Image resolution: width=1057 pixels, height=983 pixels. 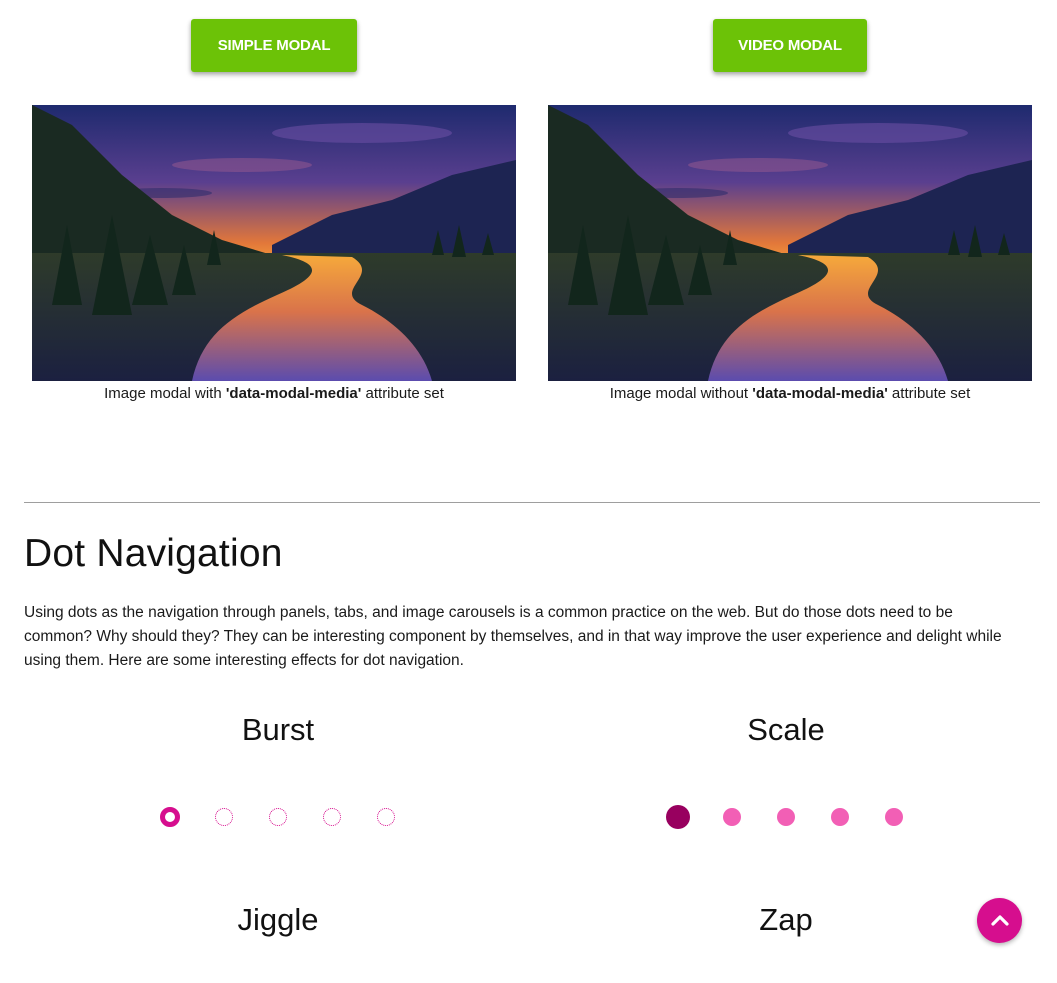 I want to click on back-to-top-button, so click(x=999, y=920).